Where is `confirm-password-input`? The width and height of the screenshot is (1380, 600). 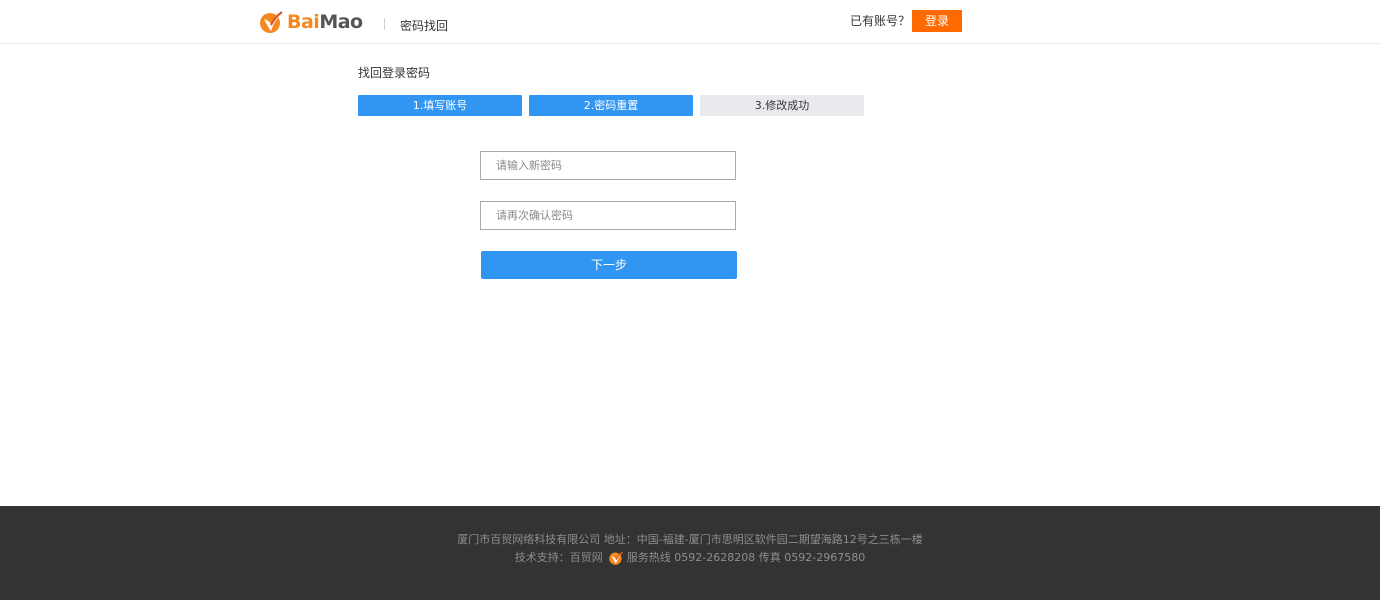 confirm-password-input is located at coordinates (608, 215).